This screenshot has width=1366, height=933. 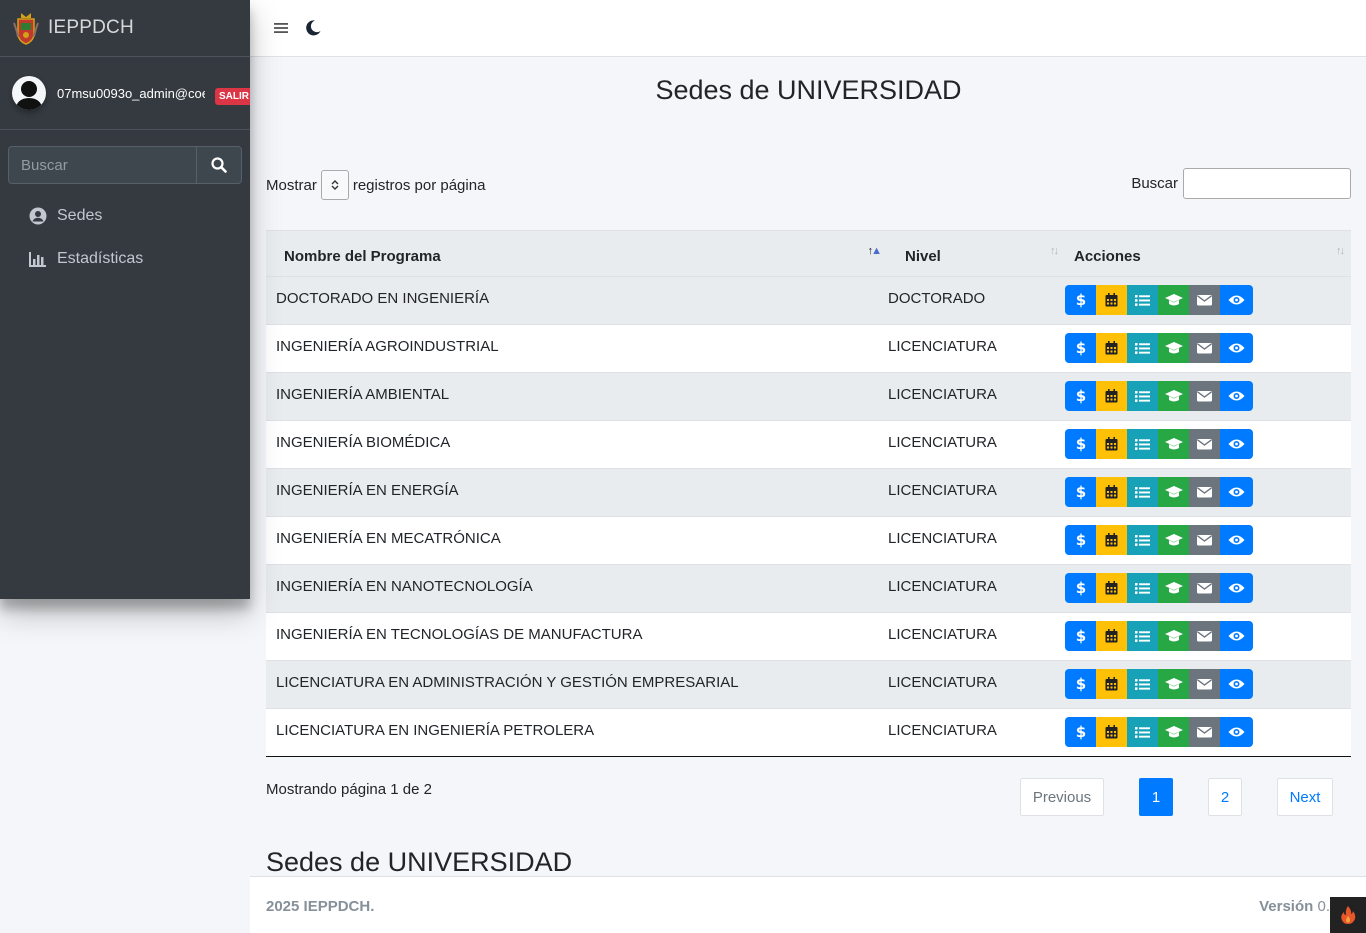 I want to click on page-2-button: 2, so click(x=1225, y=797).